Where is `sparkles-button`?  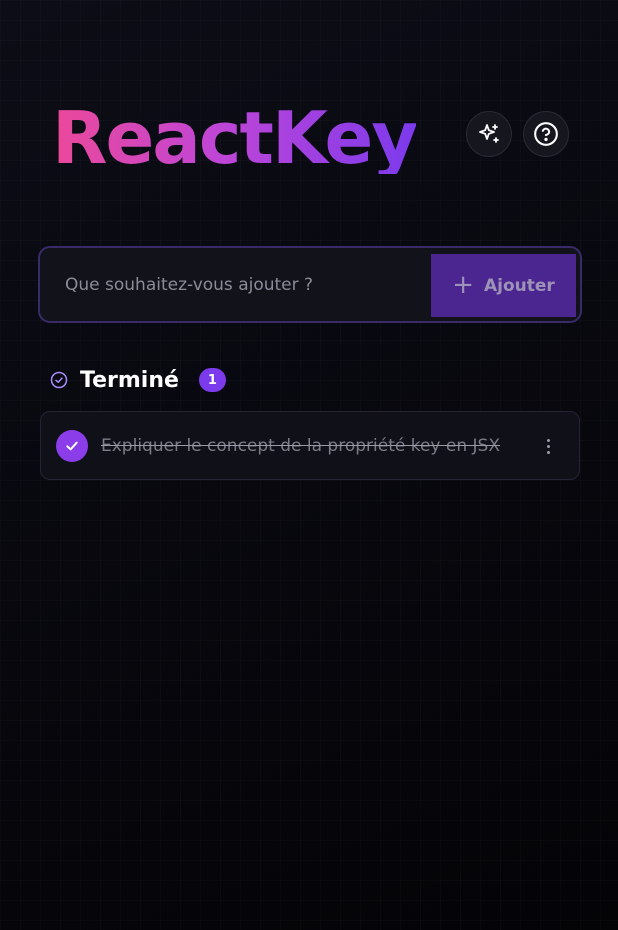
sparkles-button is located at coordinates (489, 134).